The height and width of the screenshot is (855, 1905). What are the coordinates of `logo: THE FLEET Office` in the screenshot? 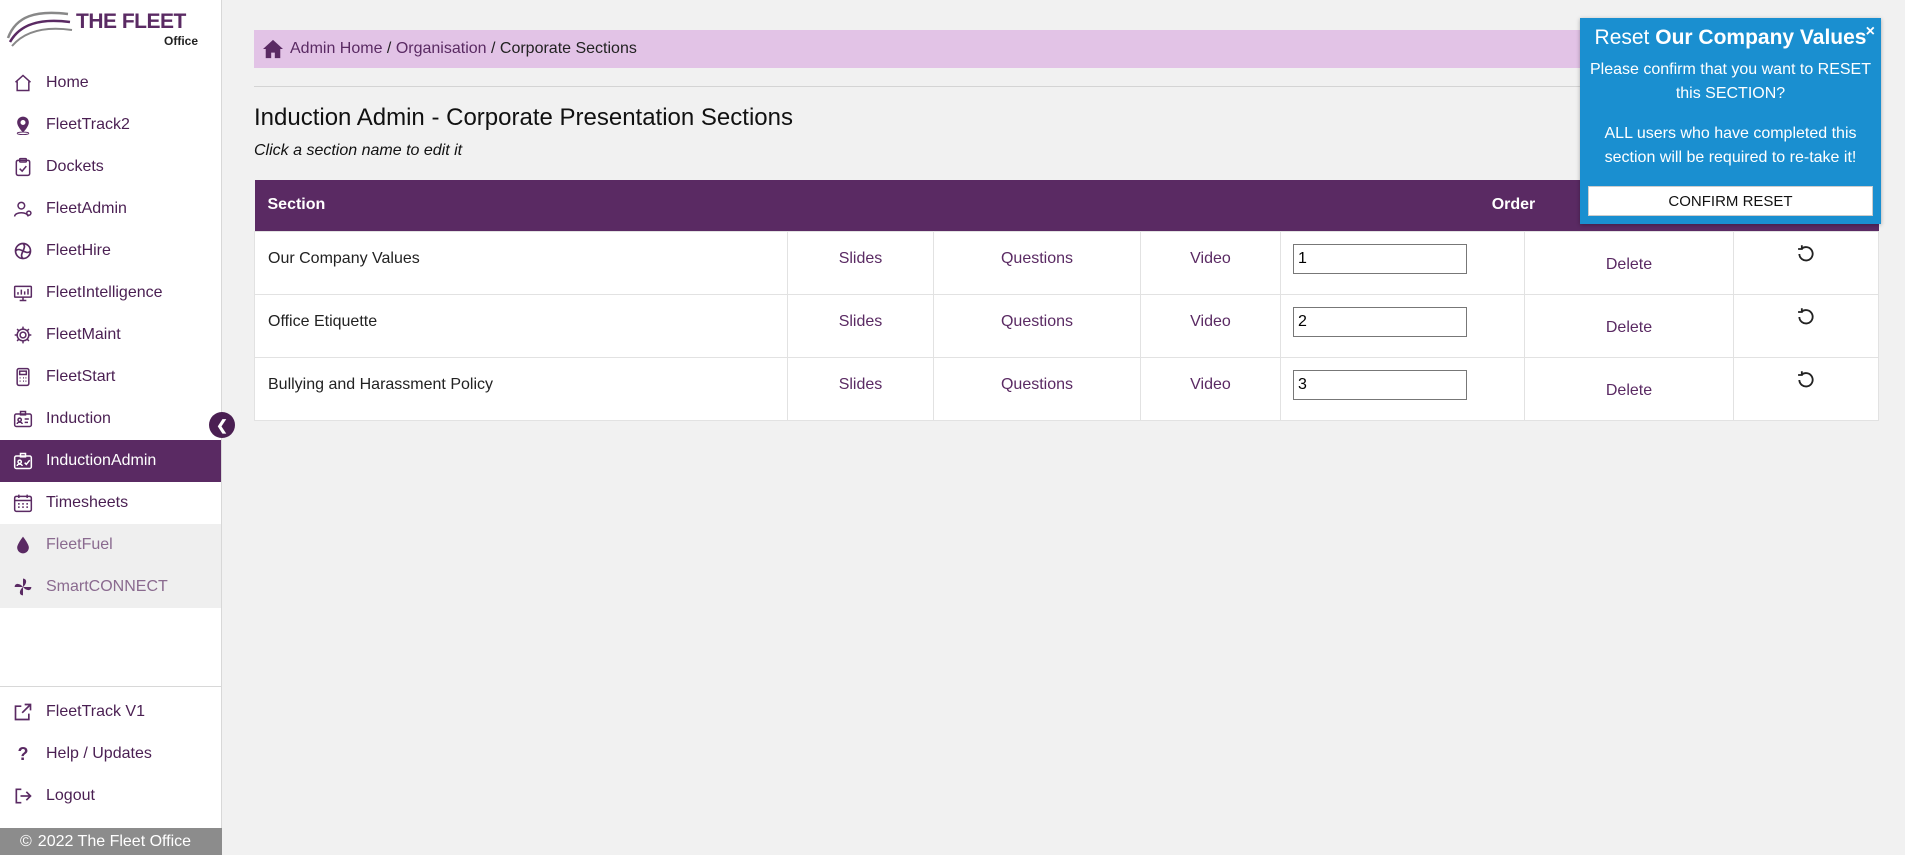 It's located at (106, 26).